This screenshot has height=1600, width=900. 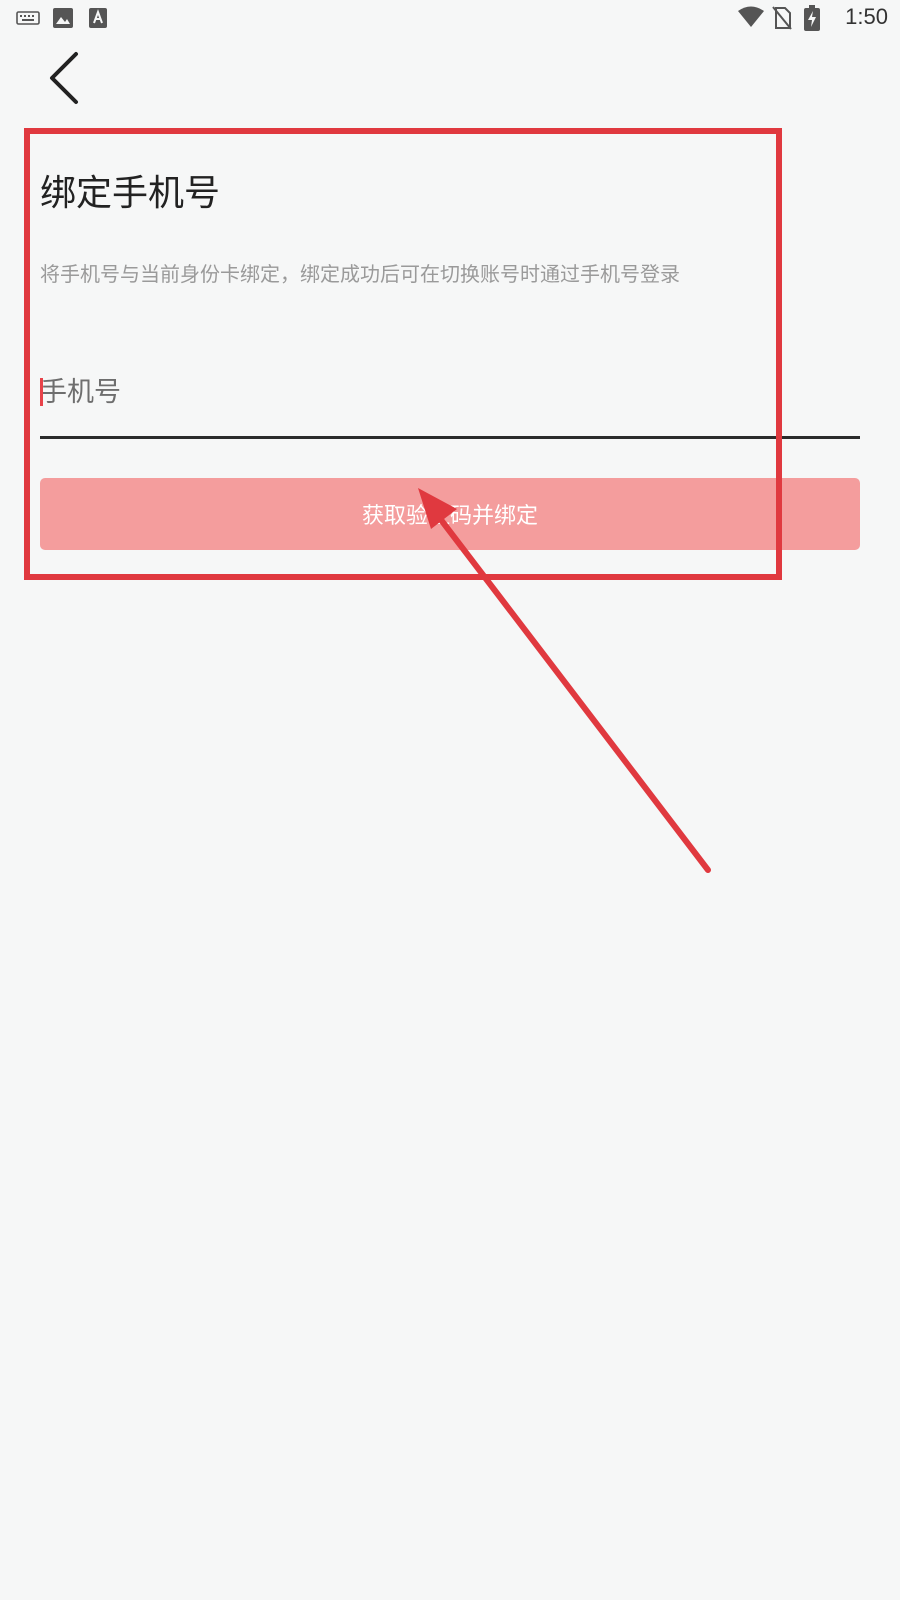 I want to click on battery-charging-icon, so click(x=812, y=18).